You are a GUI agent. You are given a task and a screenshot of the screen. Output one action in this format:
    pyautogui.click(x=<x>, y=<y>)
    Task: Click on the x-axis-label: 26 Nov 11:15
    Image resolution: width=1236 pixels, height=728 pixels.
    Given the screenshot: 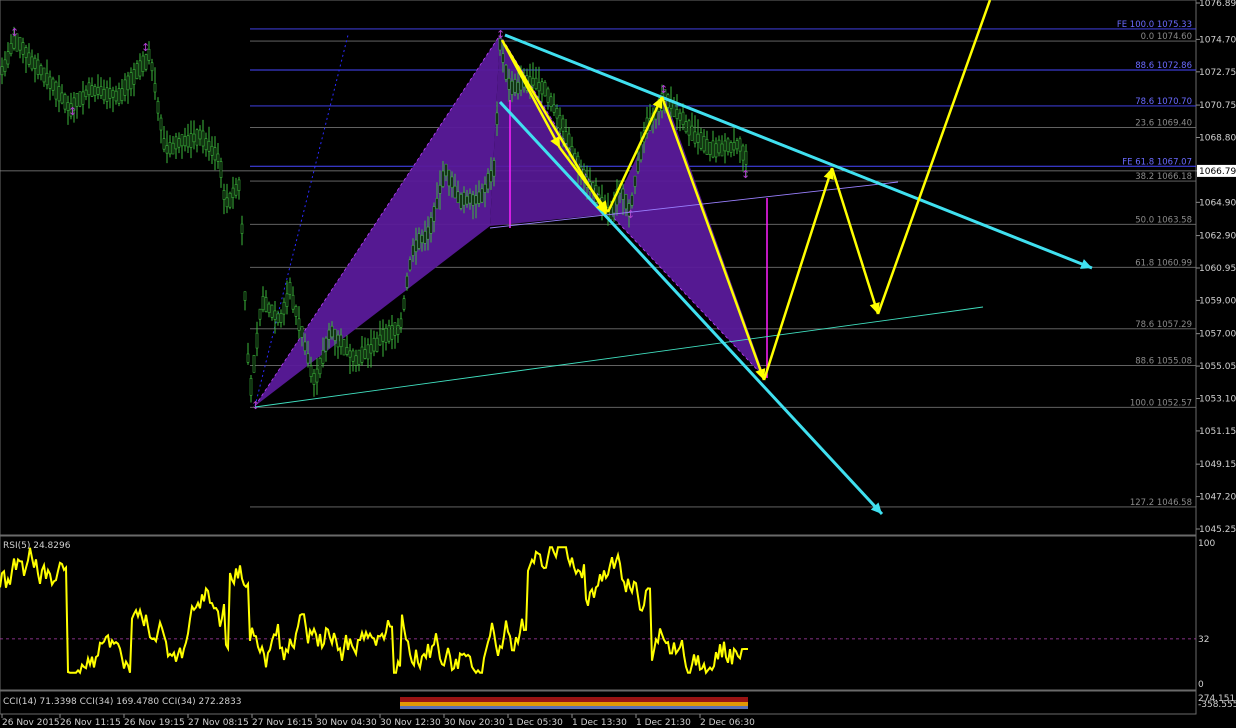 What is the action you would take?
    pyautogui.click(x=90, y=723)
    